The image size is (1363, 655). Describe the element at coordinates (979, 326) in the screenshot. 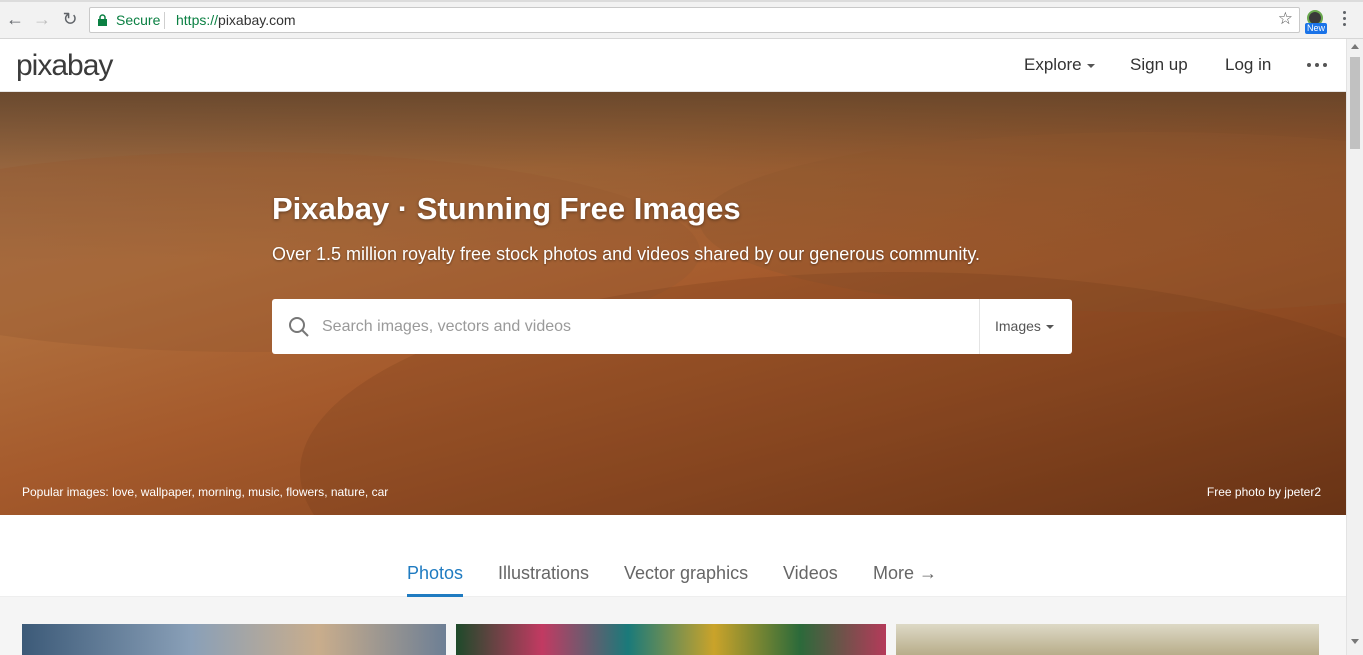

I see `search-divider` at that location.